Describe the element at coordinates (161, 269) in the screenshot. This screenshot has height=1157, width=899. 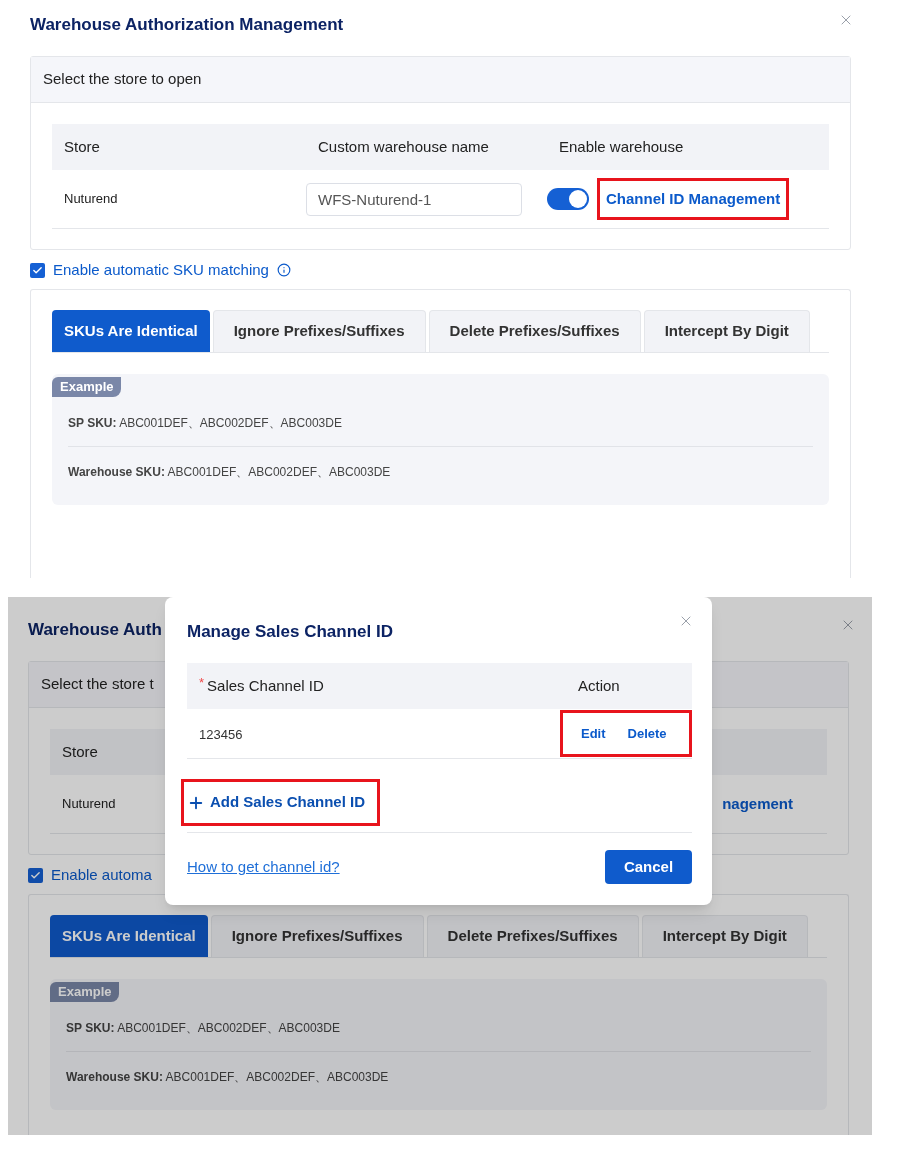
I see `checkbox-label: Enable automatic SKU matching` at that location.